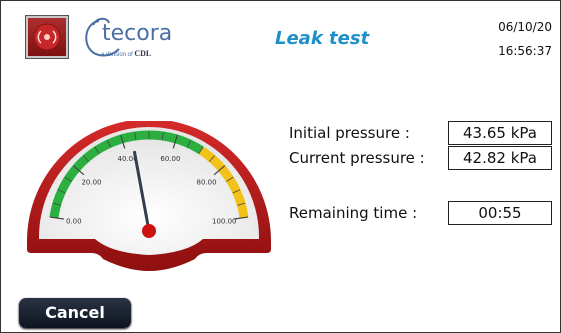  Describe the element at coordinates (500, 133) in the screenshot. I see `initial-pressure-value: 43.65 kPa` at that location.